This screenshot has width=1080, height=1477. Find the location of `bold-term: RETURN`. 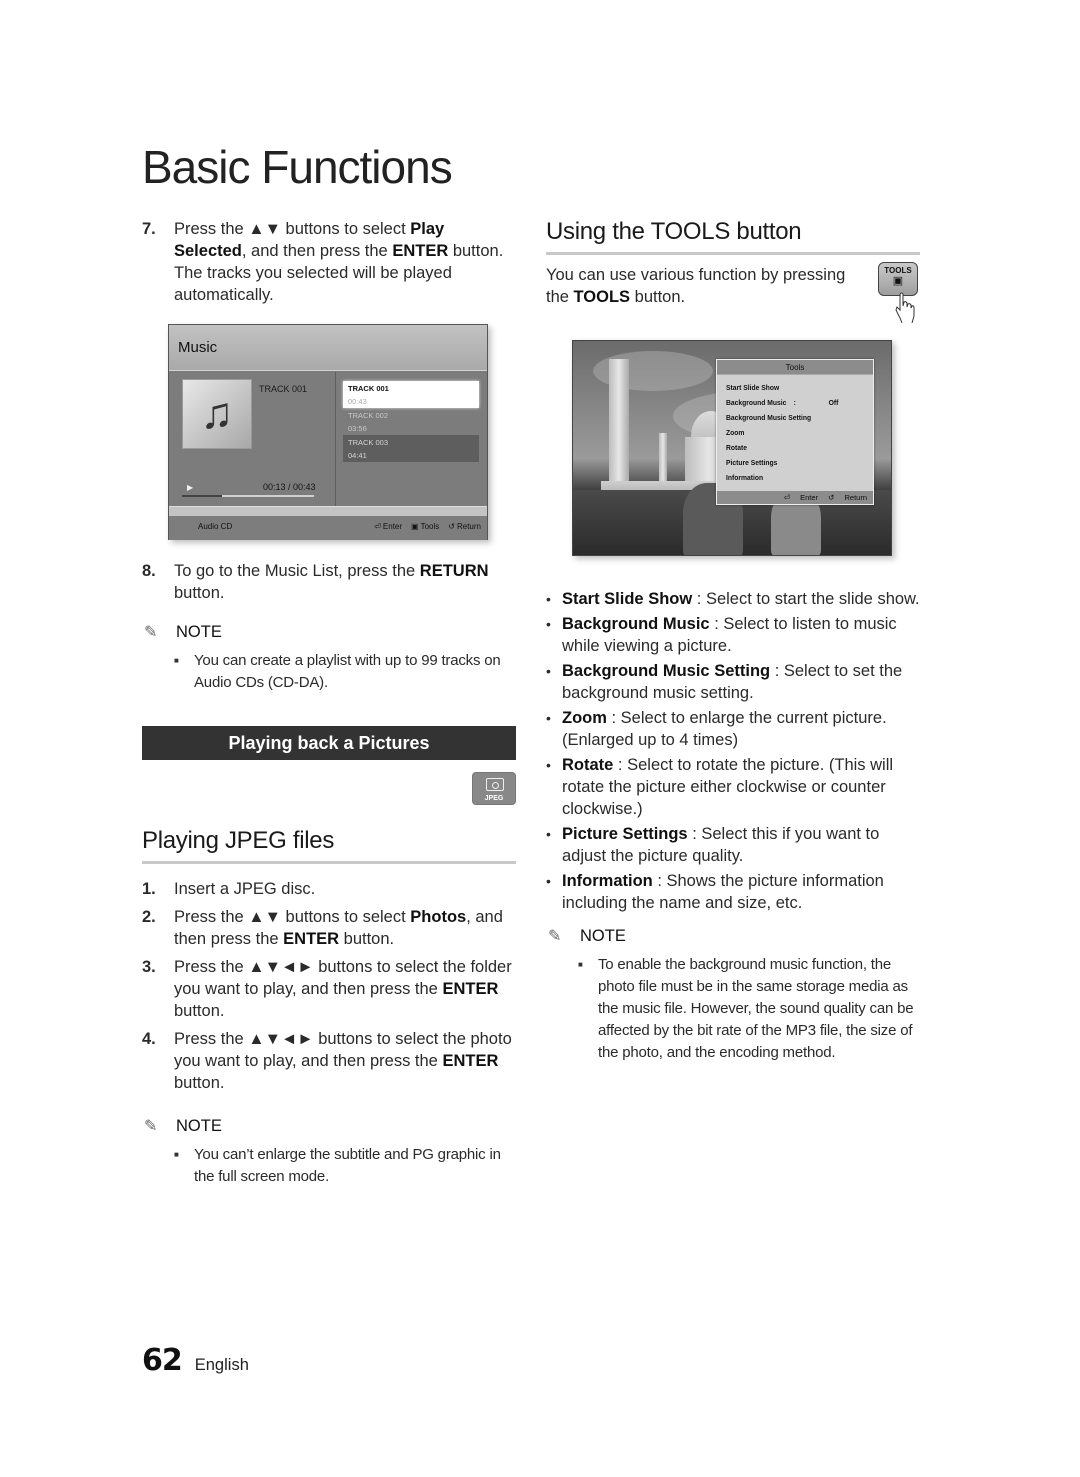

bold-term: RETURN is located at coordinates (454, 571).